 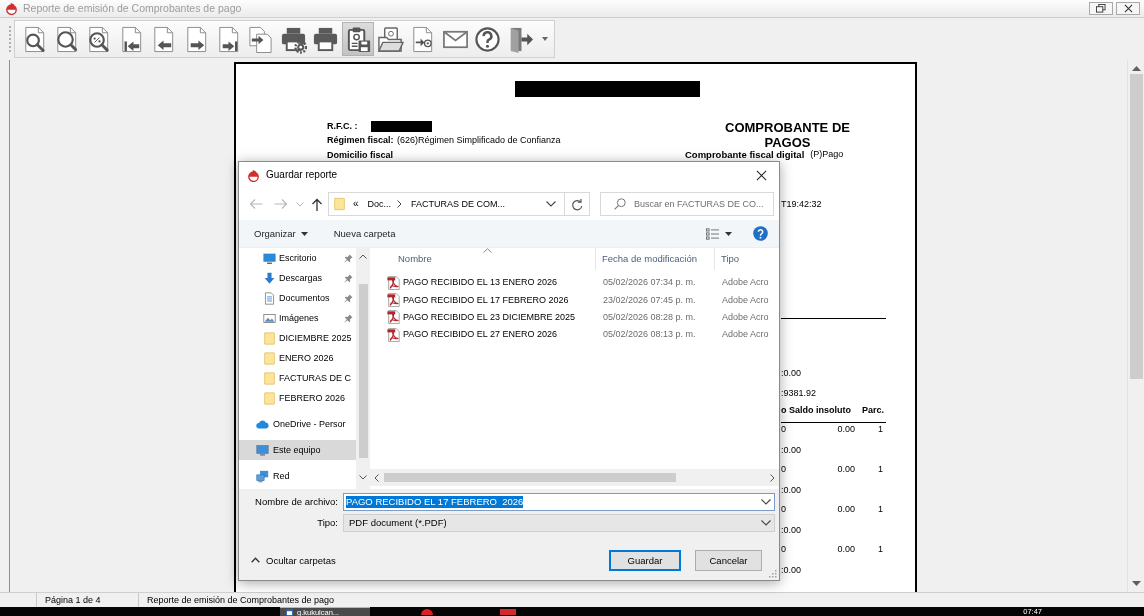 What do you see at coordinates (261, 39) in the screenshot?
I see `pages-arrow-icon` at bounding box center [261, 39].